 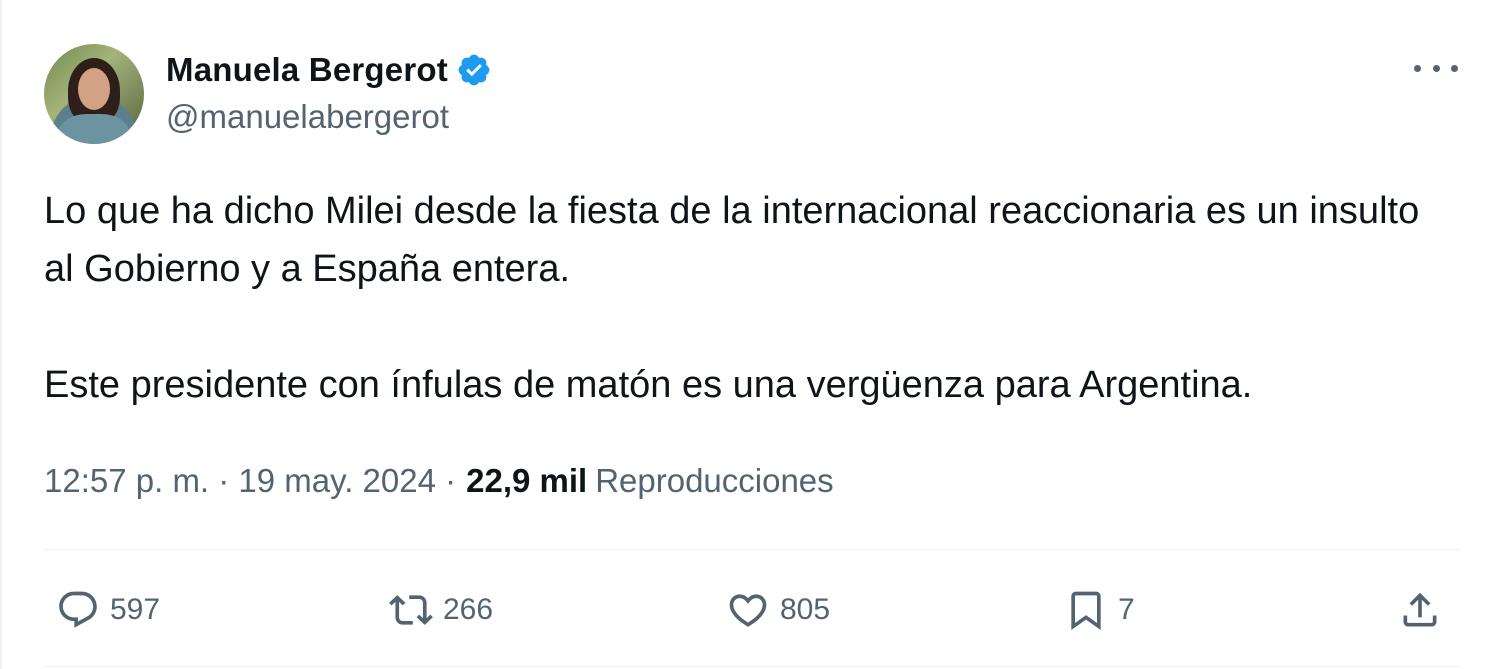 What do you see at coordinates (1126, 609) in the screenshot?
I see `bookmark-count: 7` at bounding box center [1126, 609].